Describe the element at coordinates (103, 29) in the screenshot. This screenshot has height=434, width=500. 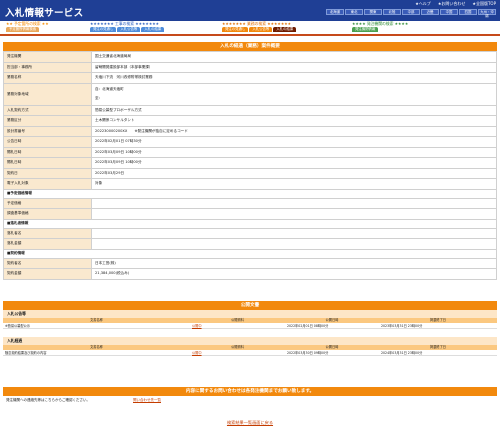
I see `nav-tab-construction-outlook: 発注の見通し` at that location.